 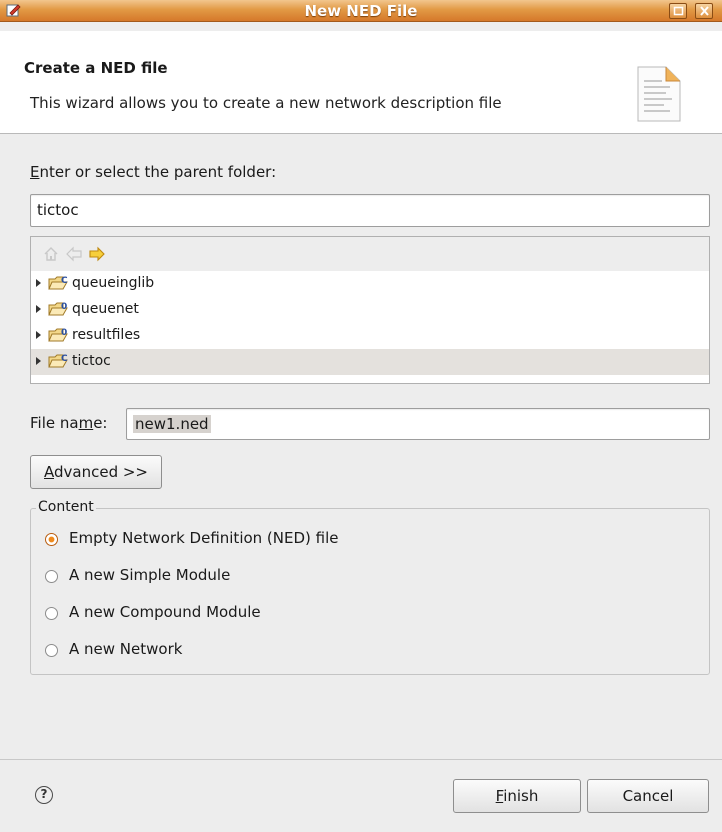 What do you see at coordinates (105, 309) in the screenshot?
I see `tree-item-label: queuenet` at bounding box center [105, 309].